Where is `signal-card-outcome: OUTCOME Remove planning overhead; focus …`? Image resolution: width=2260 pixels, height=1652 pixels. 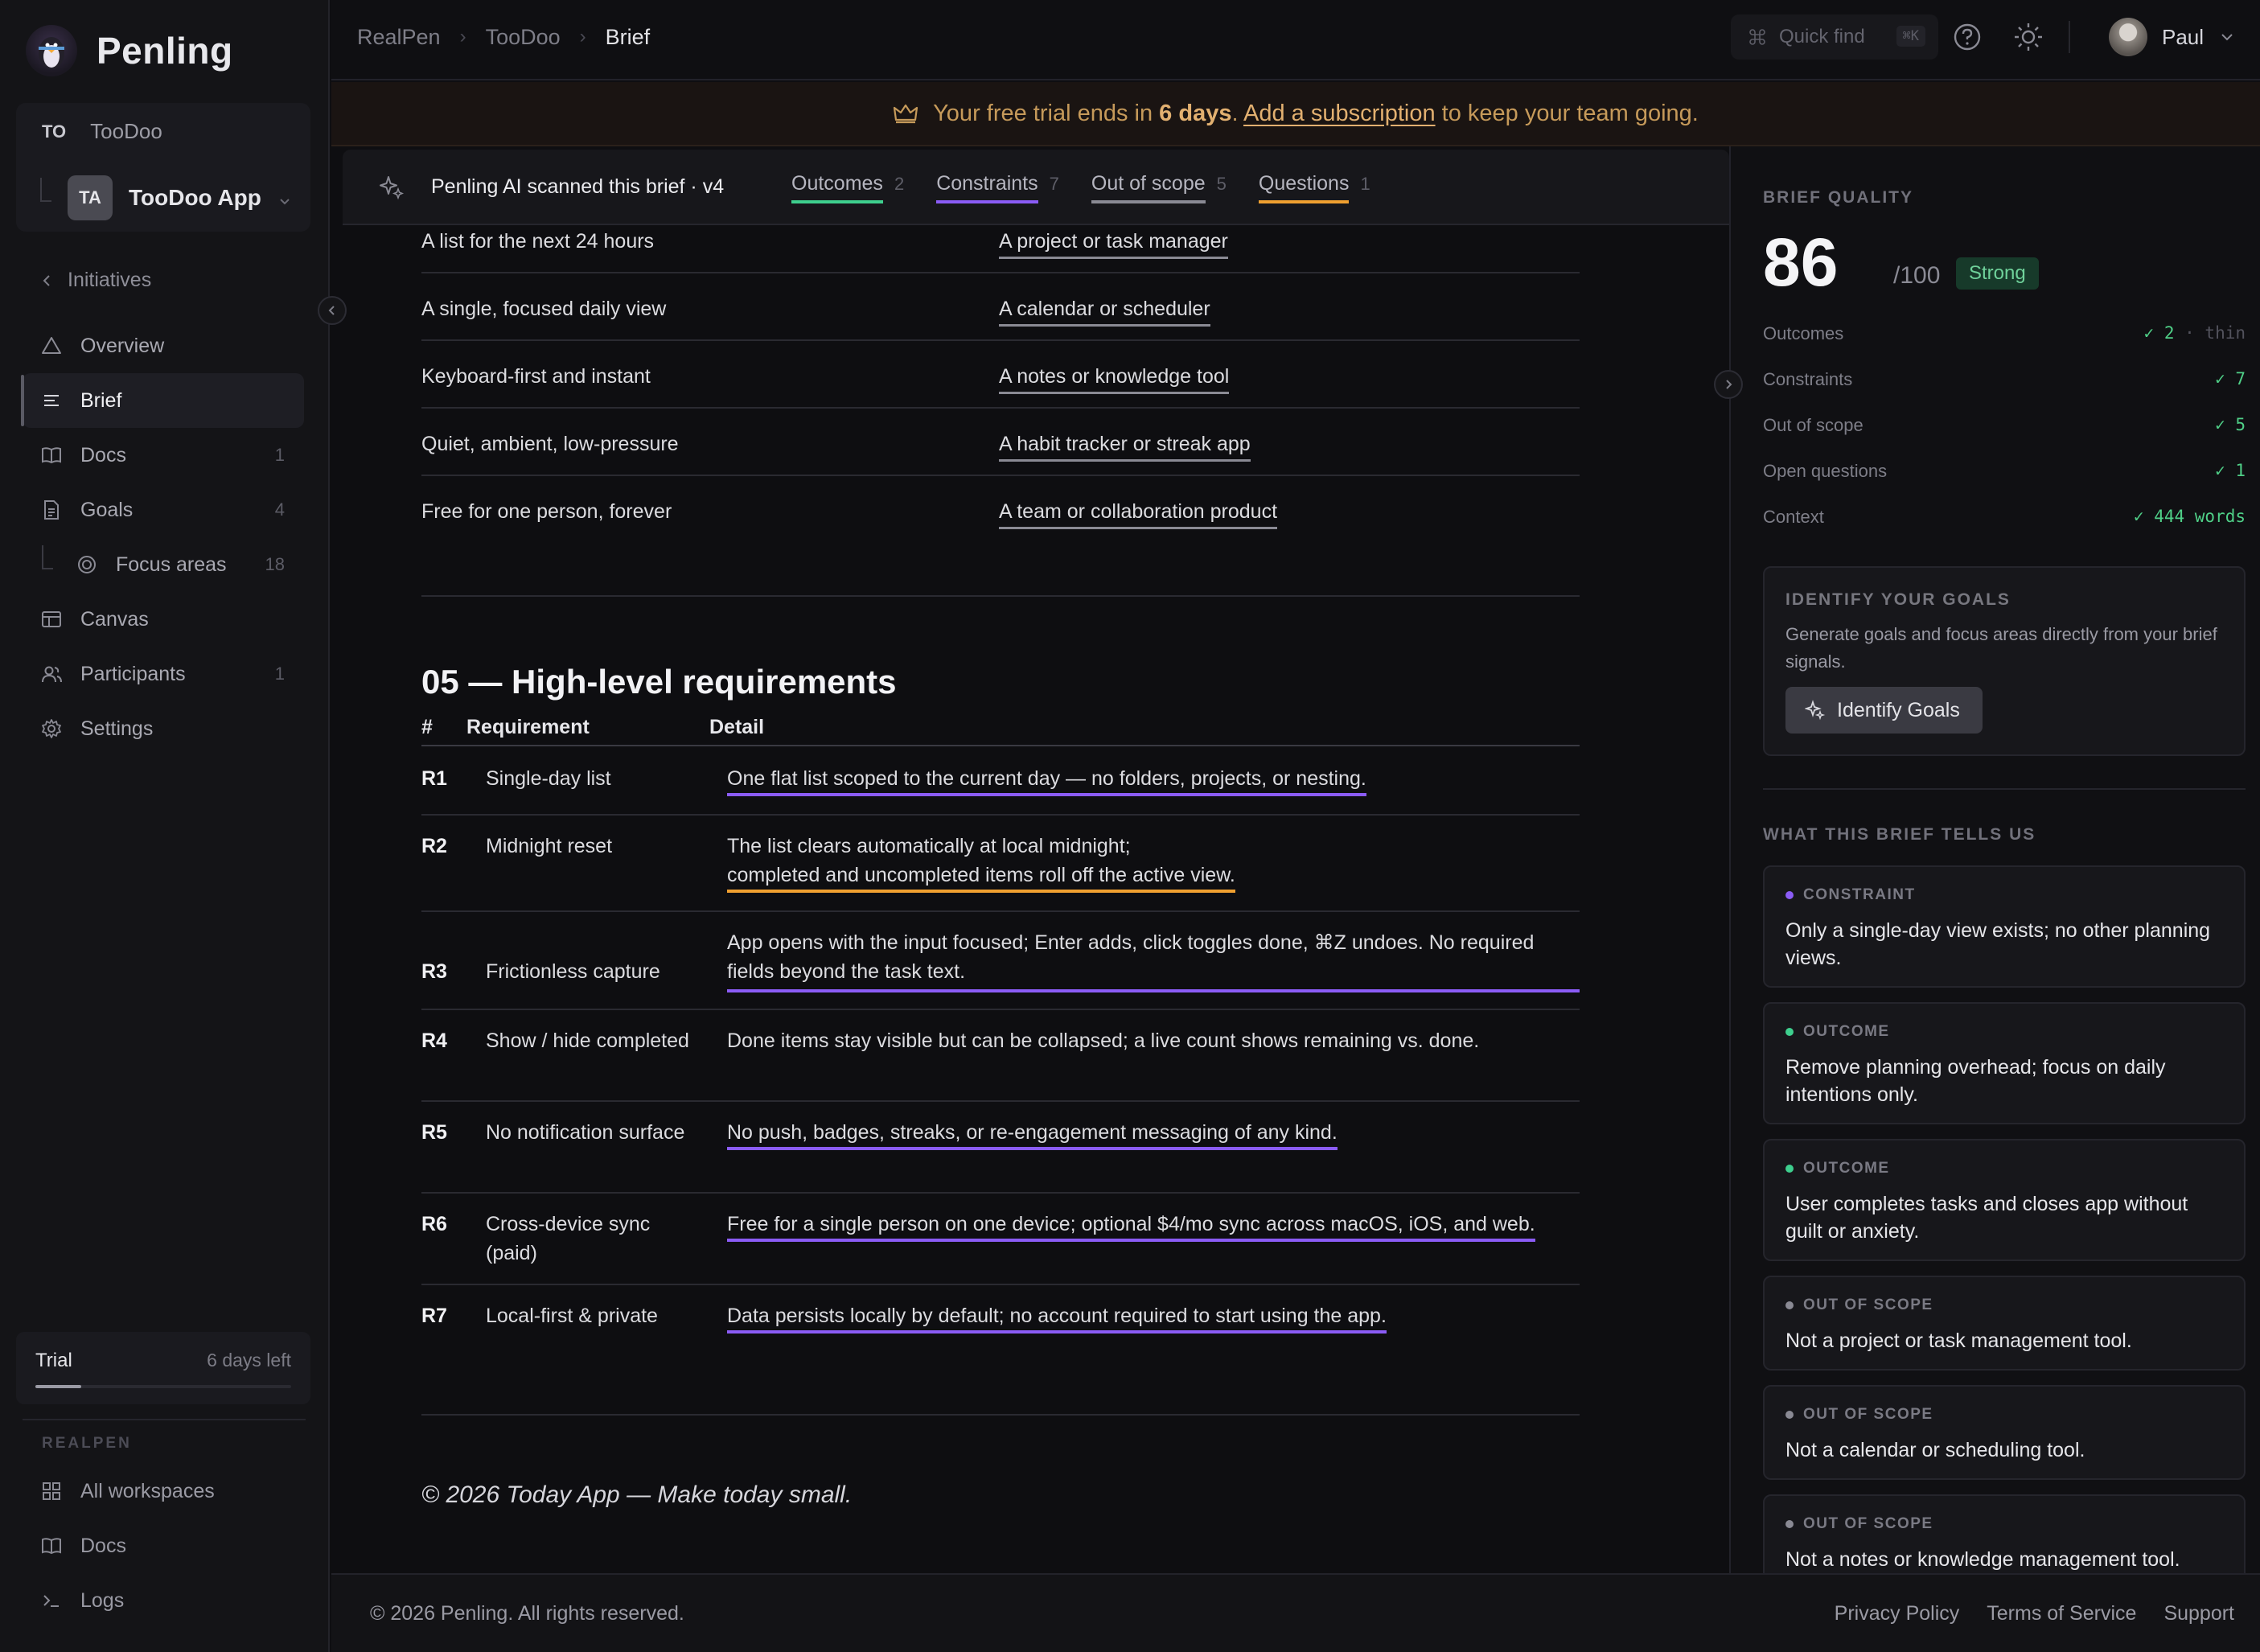
signal-card-outcome: OUTCOME Remove planning overhead; focus … is located at coordinates (2004, 1063).